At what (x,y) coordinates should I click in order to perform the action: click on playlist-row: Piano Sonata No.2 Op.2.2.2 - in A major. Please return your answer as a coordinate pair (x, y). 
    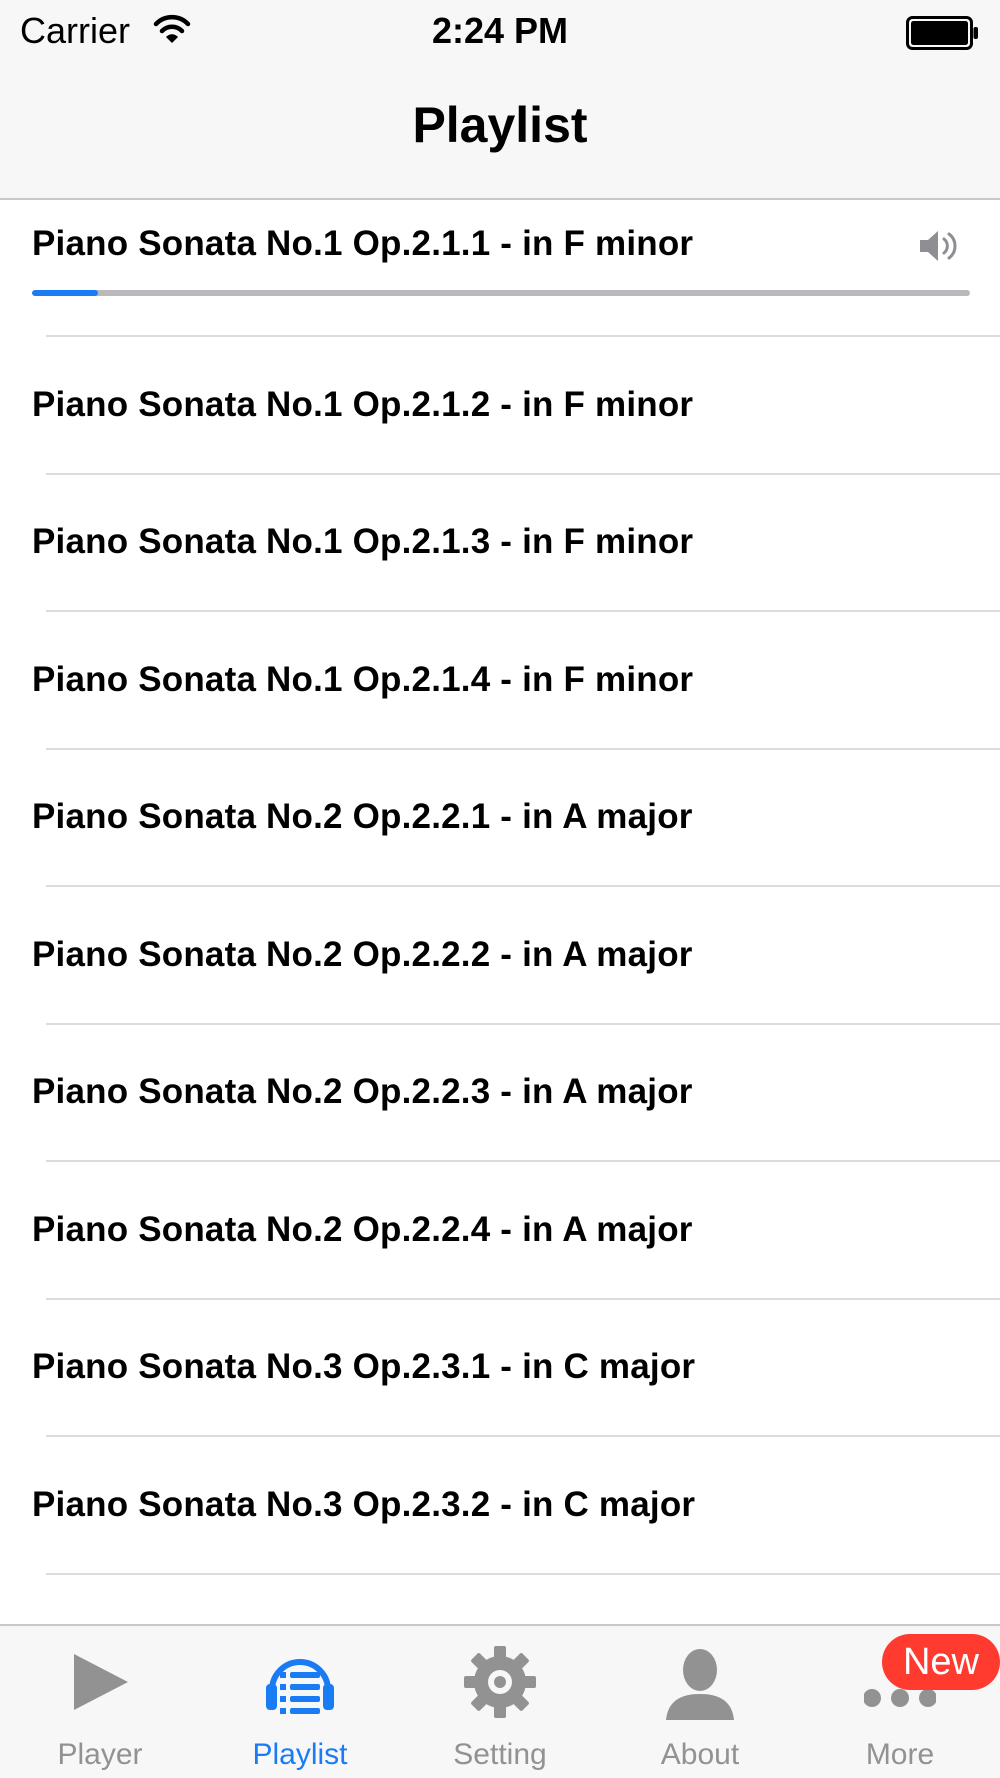
    Looking at the image, I should click on (516, 956).